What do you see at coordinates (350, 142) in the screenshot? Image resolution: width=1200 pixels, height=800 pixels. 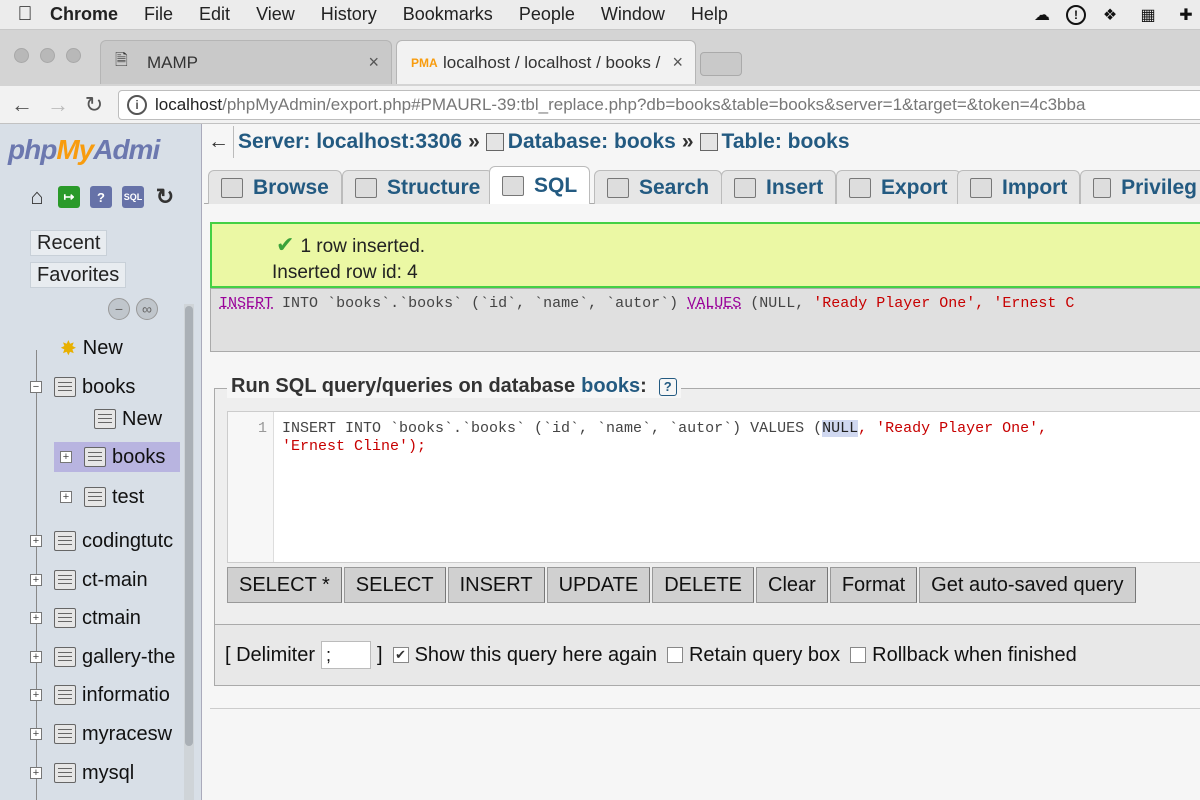 I see `breadcrumb-server: Server: localhost:3306` at bounding box center [350, 142].